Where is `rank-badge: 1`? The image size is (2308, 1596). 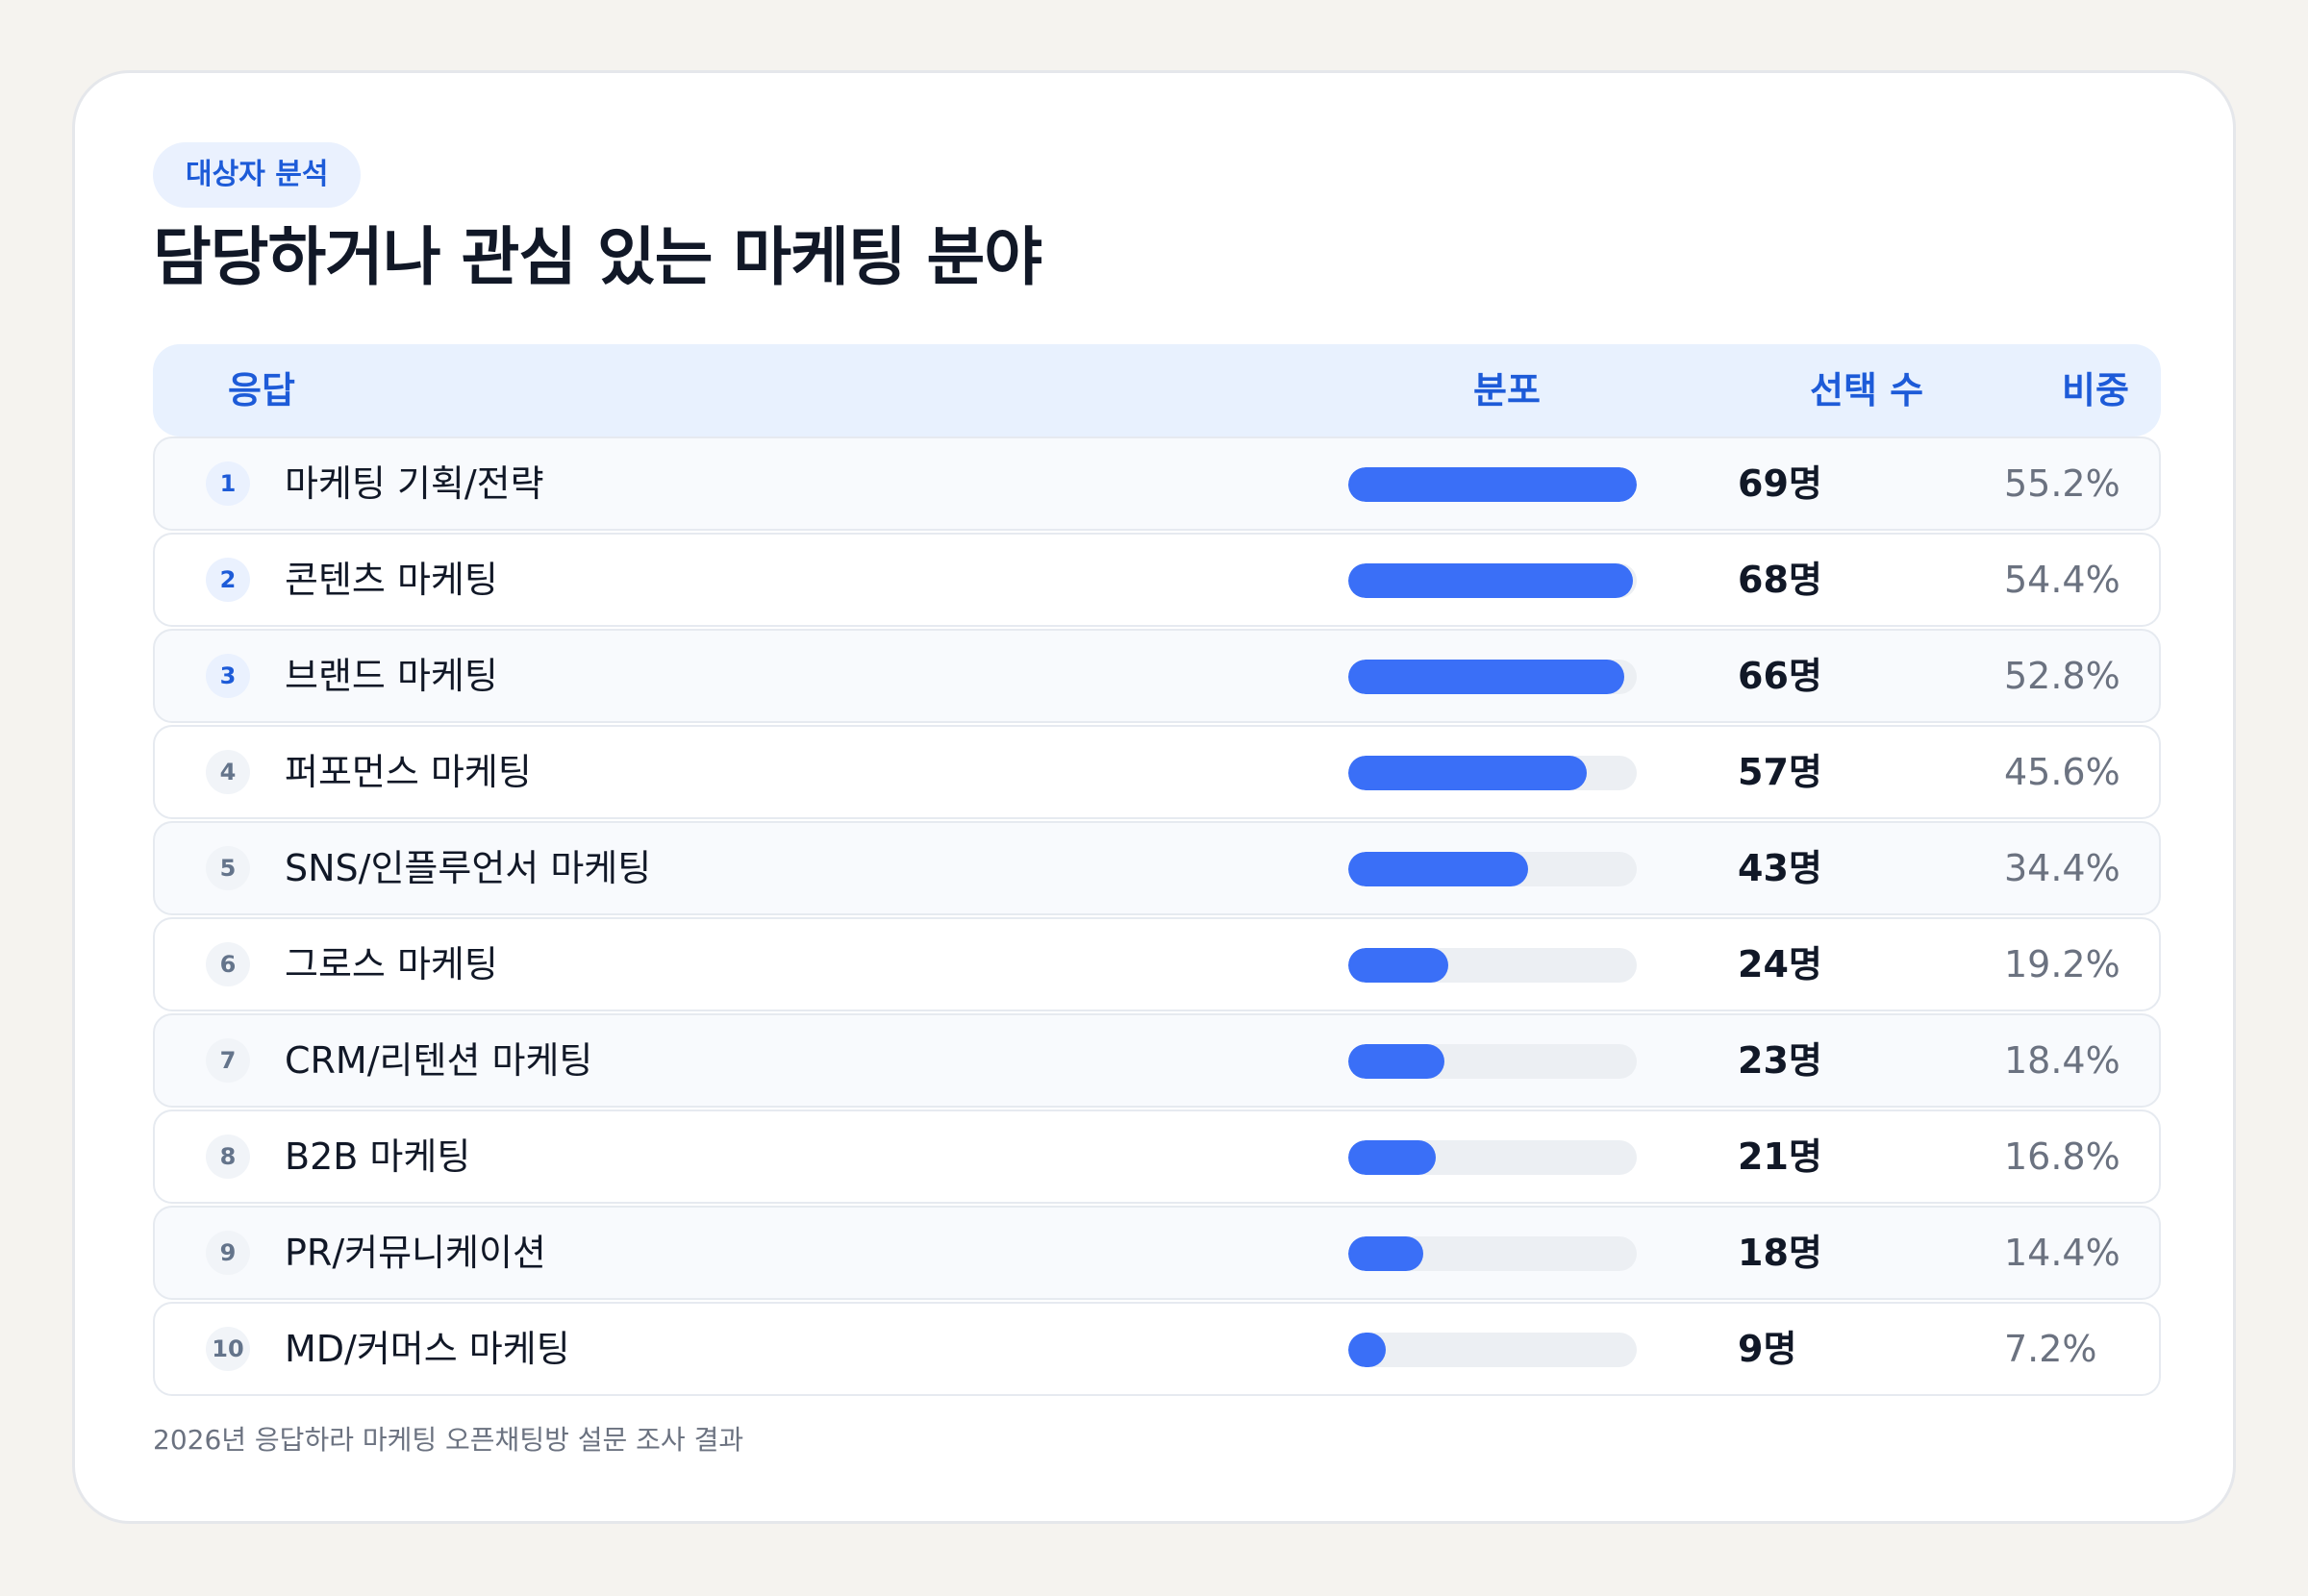
rank-badge: 1 is located at coordinates (228, 483).